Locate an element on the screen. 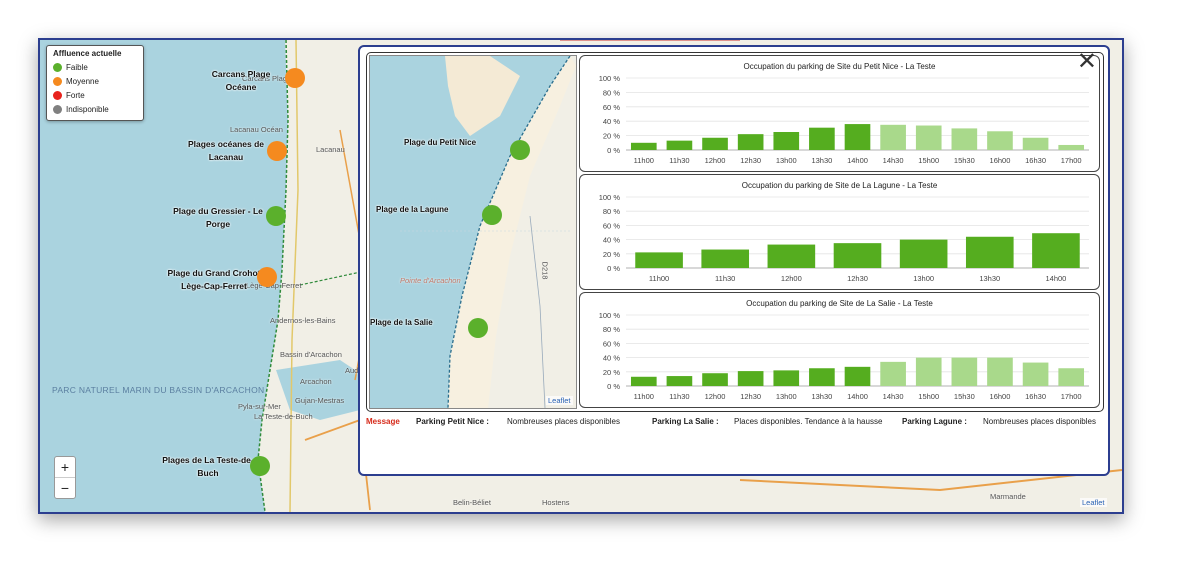 This screenshot has width=1200, height=587. message-parking-label: Parking Petit Nice : is located at coordinates (452, 421).